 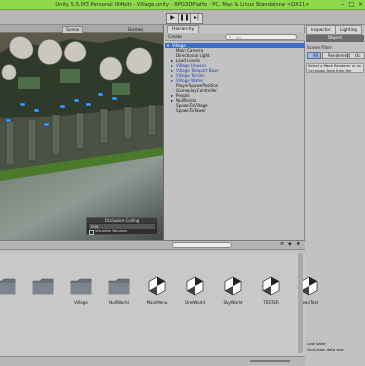 I want to click on tab-lighting: Lighting, so click(x=348, y=30).